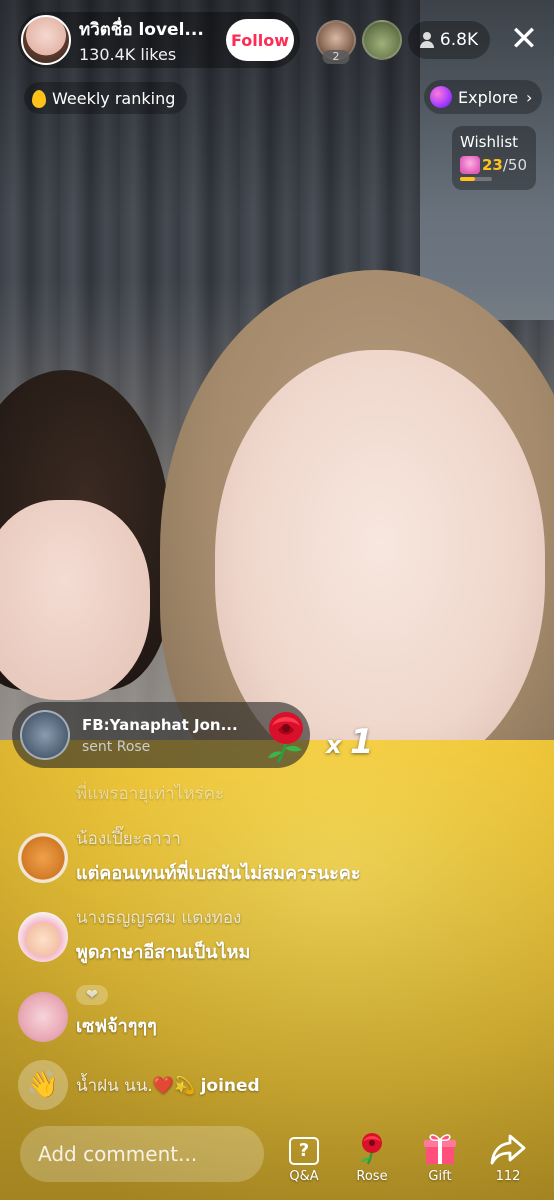  I want to click on comment-user: นางธญญรศม แตงทอง, so click(163, 917).